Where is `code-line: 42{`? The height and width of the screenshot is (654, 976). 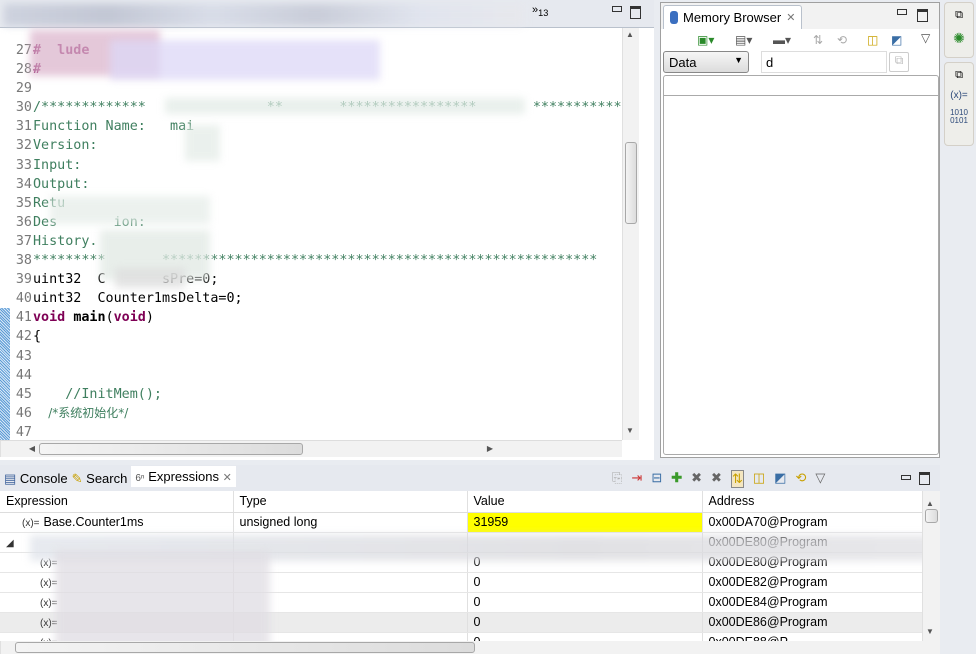 code-line: 42{ is located at coordinates (311, 336).